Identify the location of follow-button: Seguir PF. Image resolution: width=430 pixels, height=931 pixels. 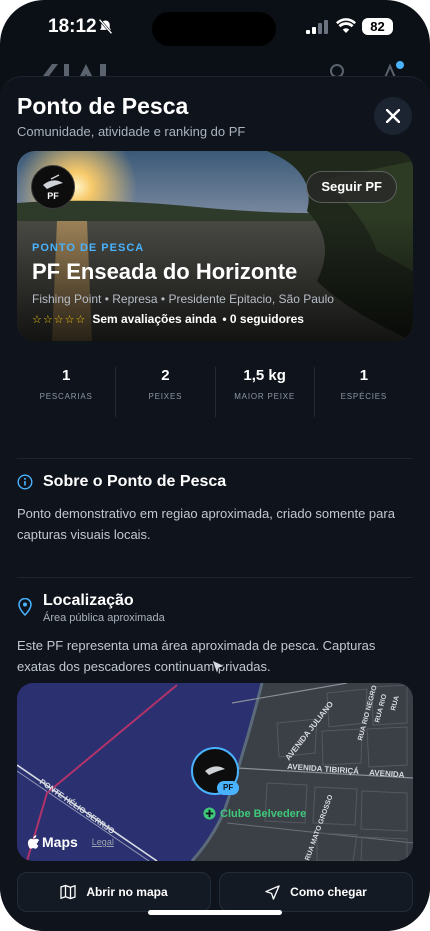
(351, 187).